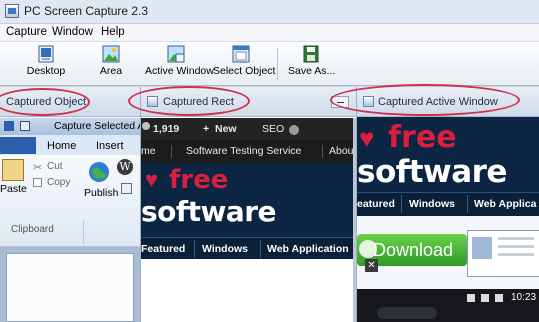 The height and width of the screenshot is (322, 539). What do you see at coordinates (241, 54) in the screenshot?
I see `select-object-icon` at bounding box center [241, 54].